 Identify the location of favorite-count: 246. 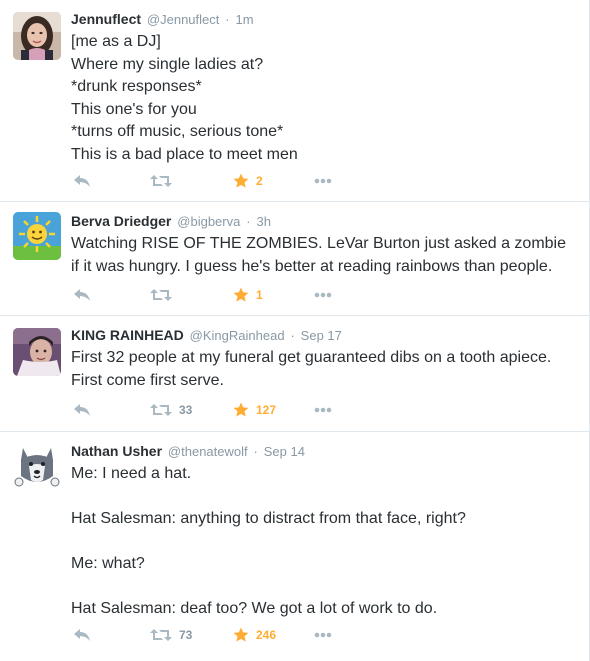
(266, 635).